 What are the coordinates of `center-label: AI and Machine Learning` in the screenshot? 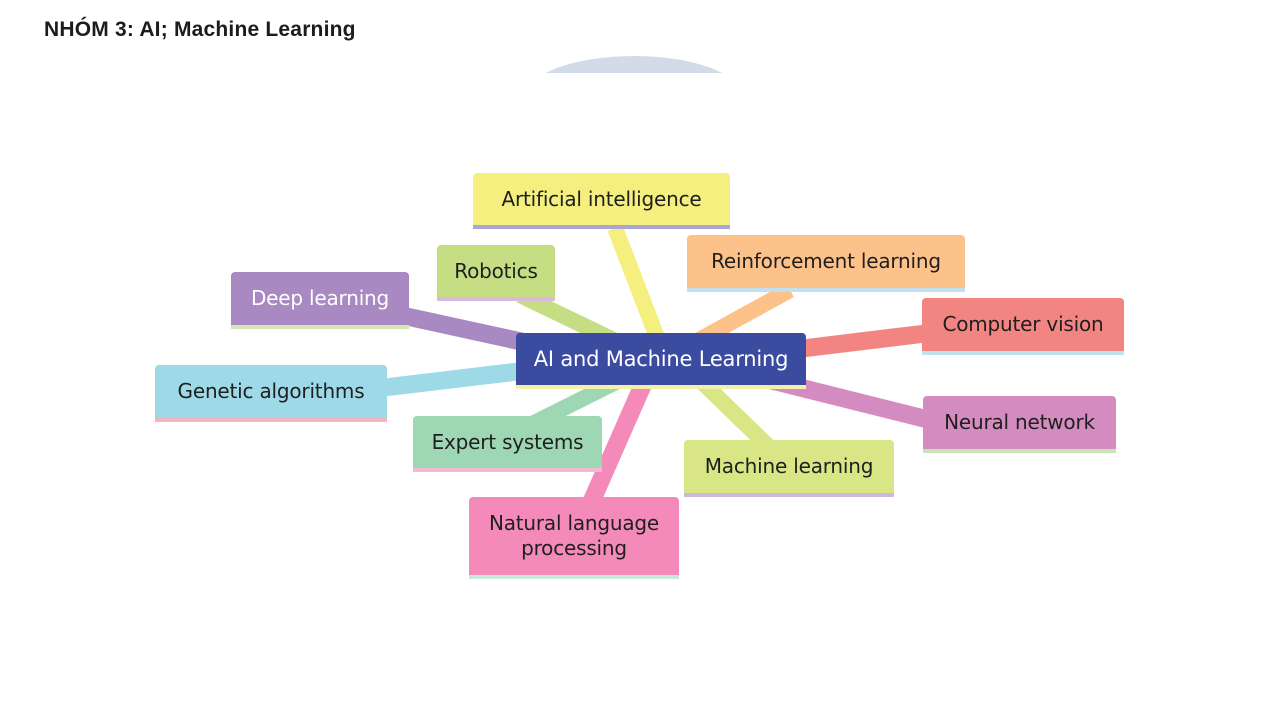 It's located at (661, 358).